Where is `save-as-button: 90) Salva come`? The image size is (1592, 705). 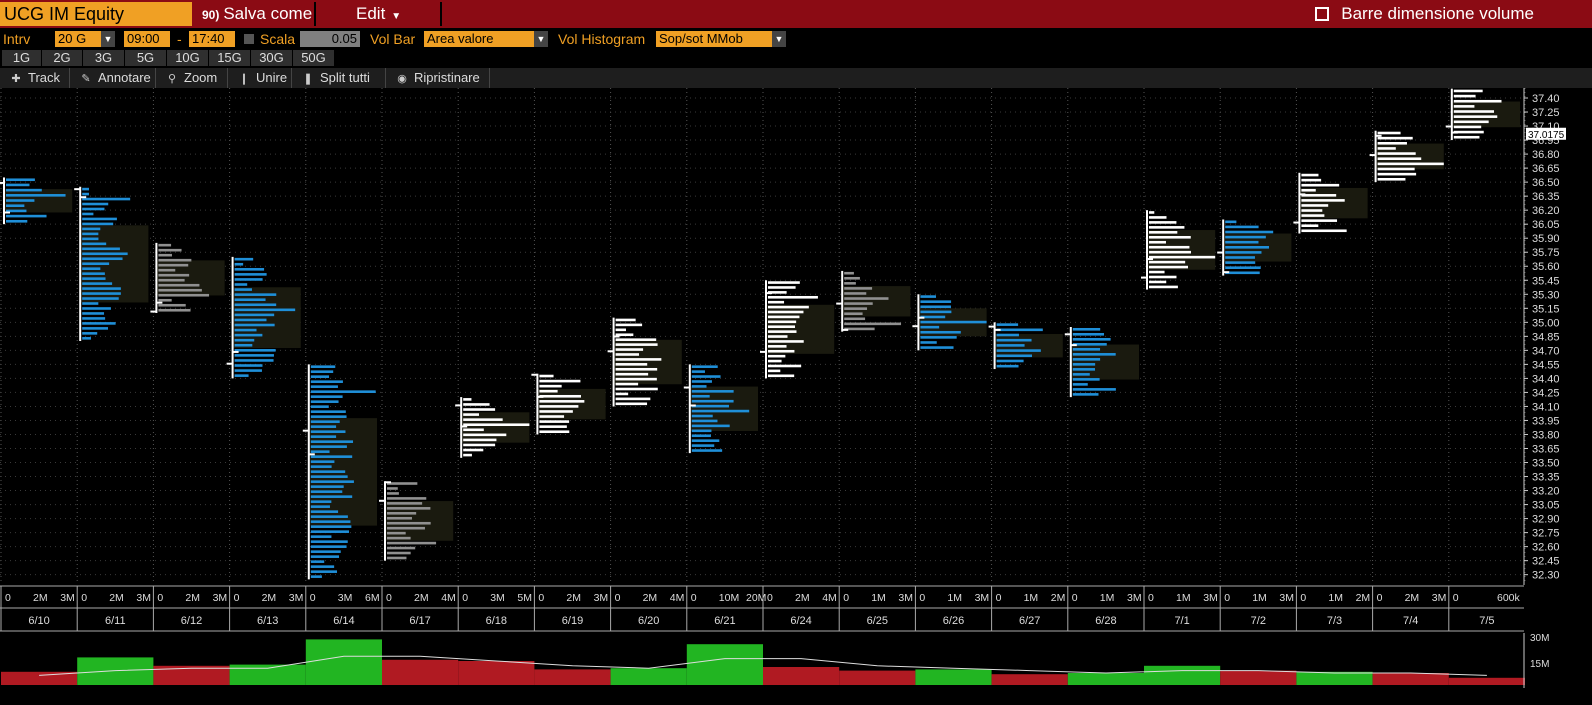
save-as-button: 90) Salva come is located at coordinates (255, 14).